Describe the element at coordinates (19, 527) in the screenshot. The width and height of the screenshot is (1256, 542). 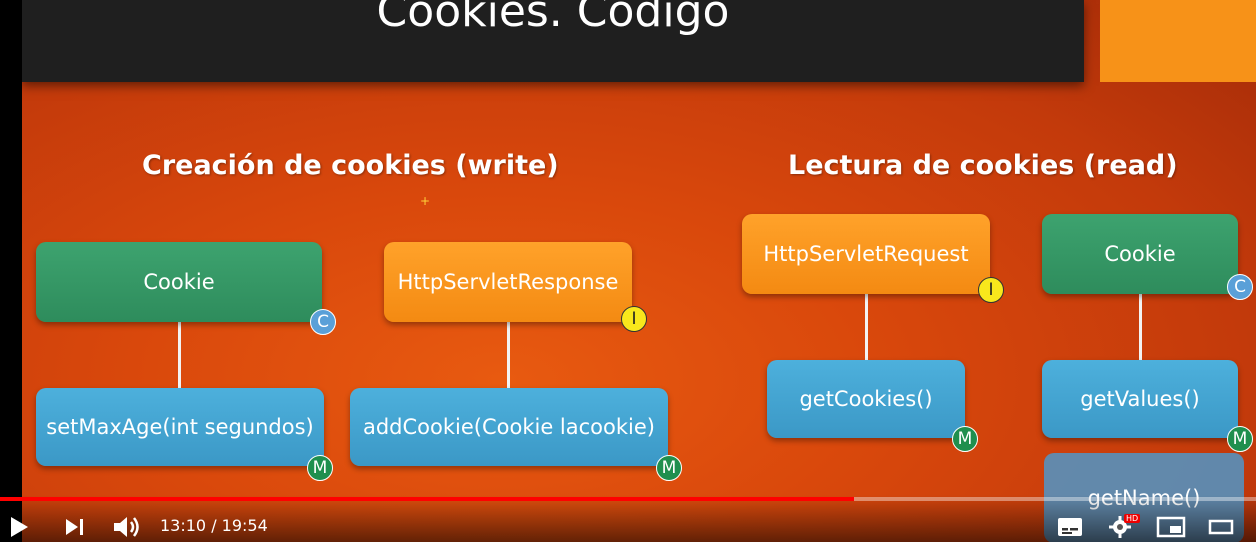
I see `play-icon` at that location.